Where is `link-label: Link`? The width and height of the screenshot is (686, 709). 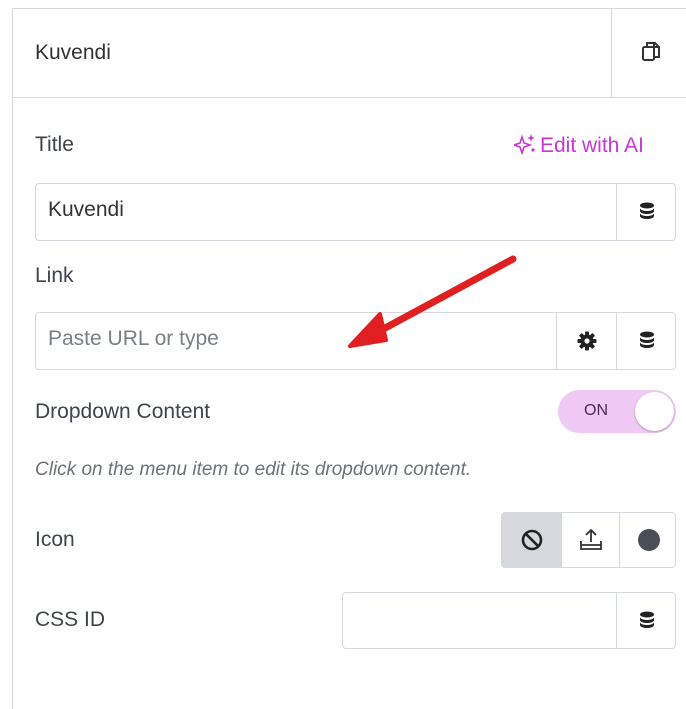
link-label: Link is located at coordinates (54, 275).